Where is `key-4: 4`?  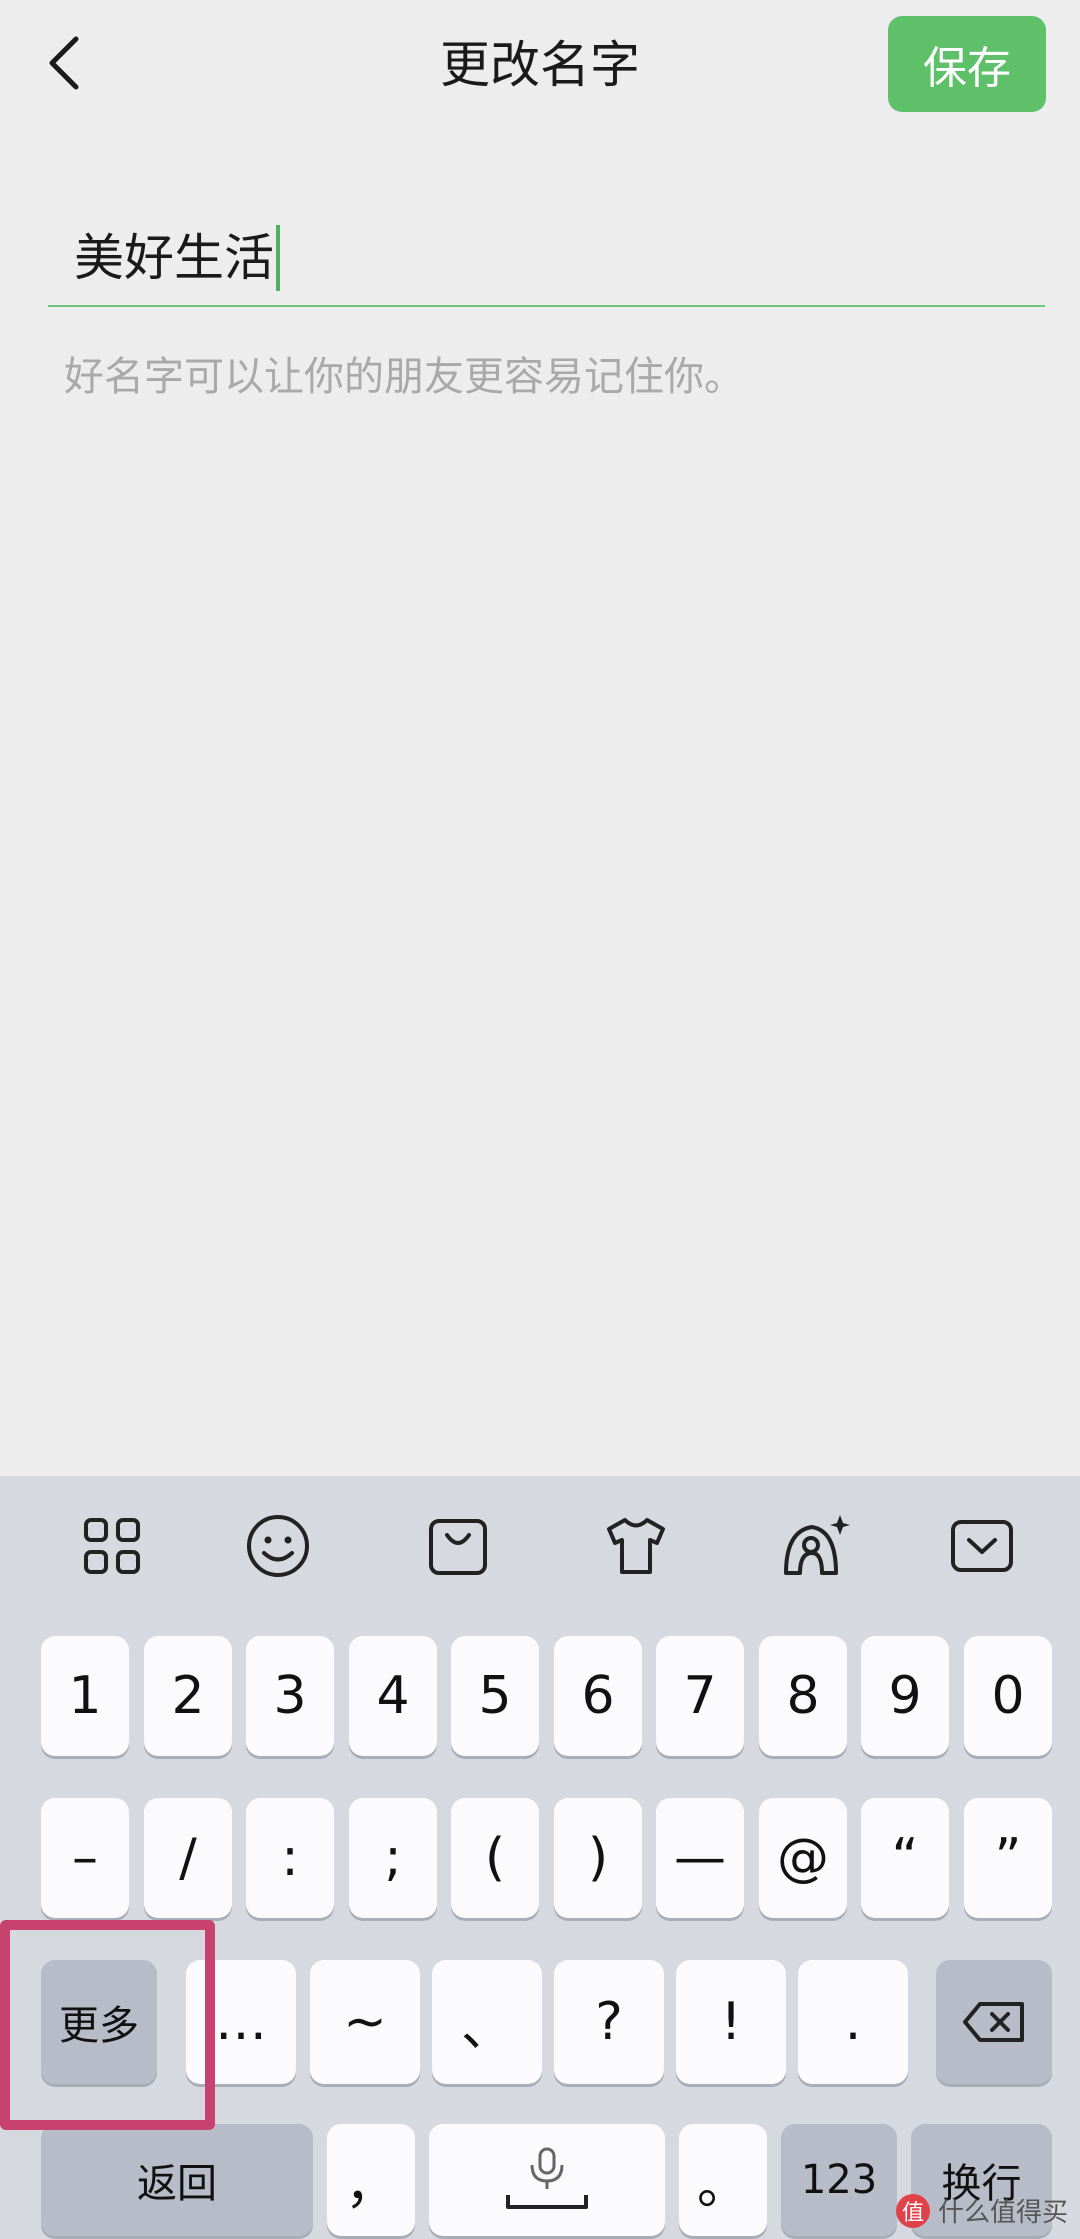
key-4: 4 is located at coordinates (393, 1696).